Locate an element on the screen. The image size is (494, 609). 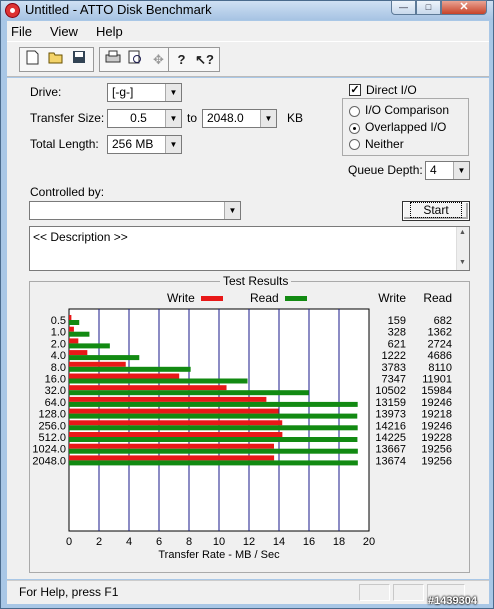
overlapped-io-radio is located at coordinates (354, 128).